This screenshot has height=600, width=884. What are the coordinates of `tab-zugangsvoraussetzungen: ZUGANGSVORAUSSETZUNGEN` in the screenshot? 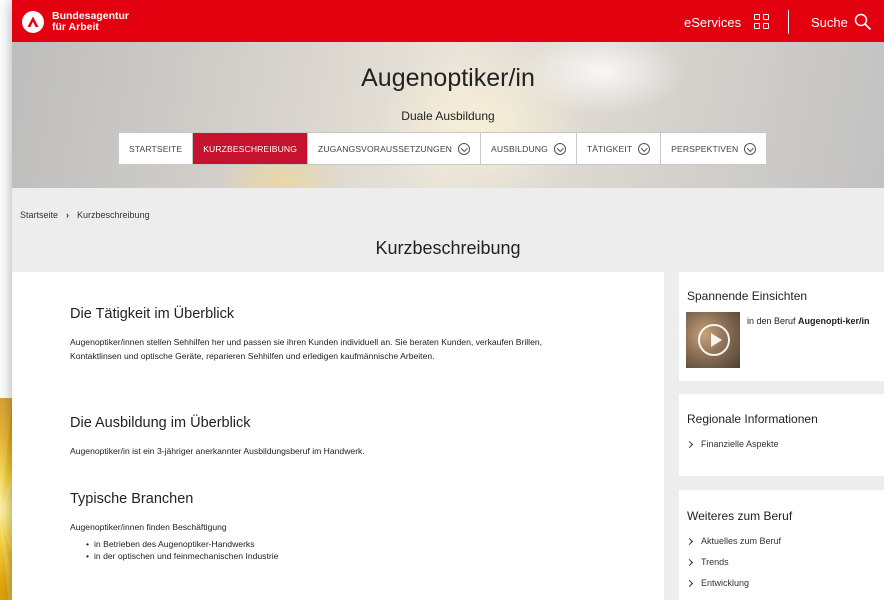 It's located at (394, 148).